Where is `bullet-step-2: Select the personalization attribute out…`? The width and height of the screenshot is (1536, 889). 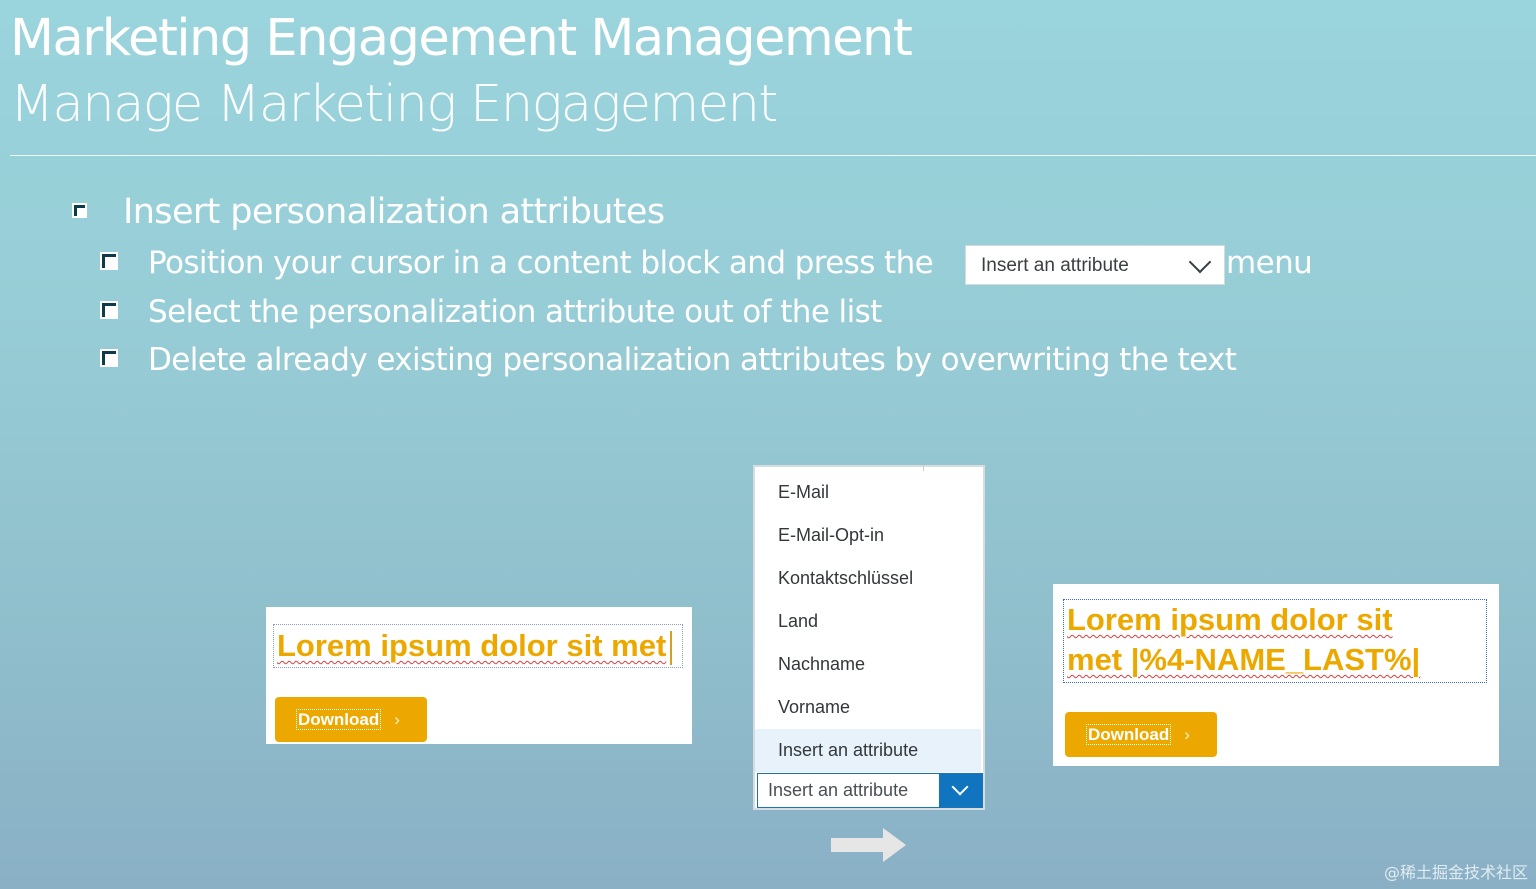 bullet-step-2: Select the personalization attribute out… is located at coordinates (491, 312).